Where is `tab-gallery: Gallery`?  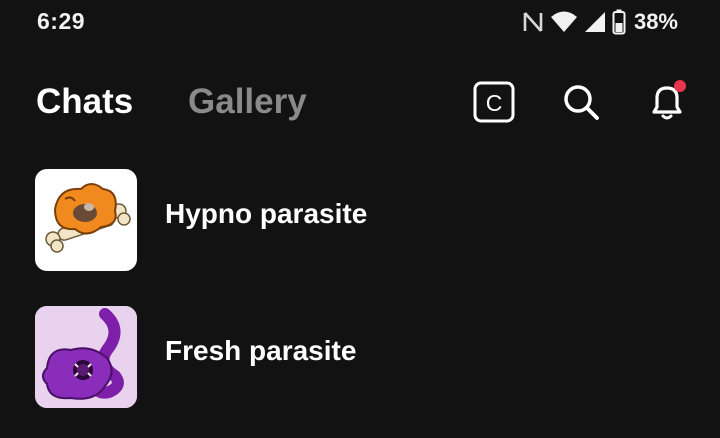
tab-gallery: Gallery is located at coordinates (247, 102).